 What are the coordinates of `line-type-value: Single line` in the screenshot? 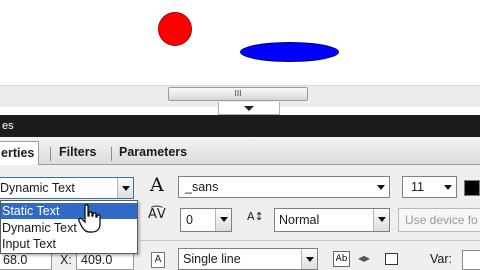 It's located at (212, 259).